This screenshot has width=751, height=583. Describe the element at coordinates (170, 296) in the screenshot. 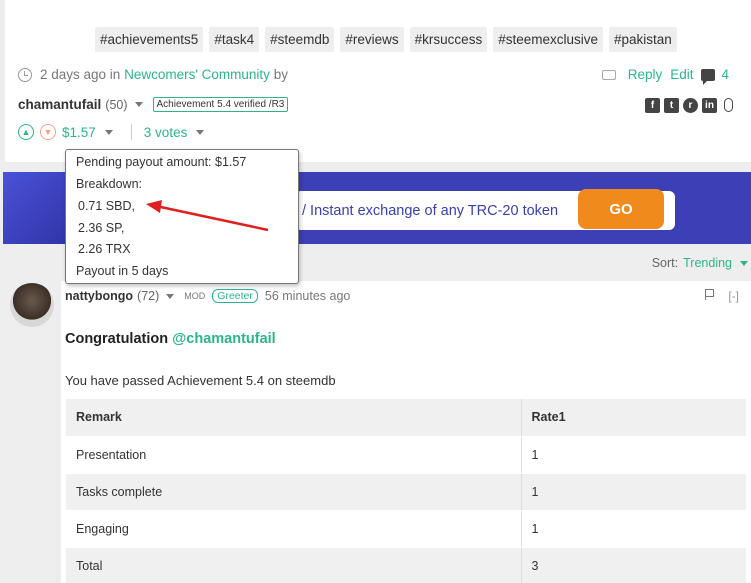

I see `comment-author-chevron-icon` at that location.